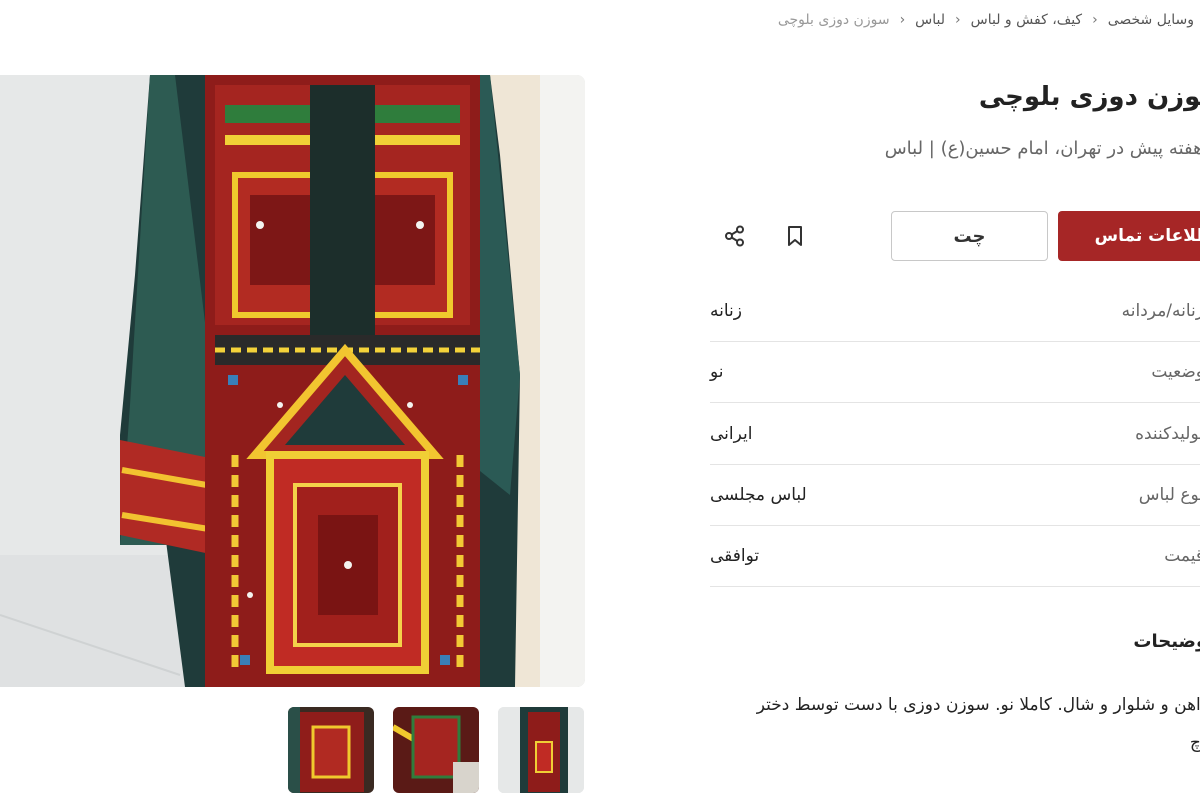 The height and width of the screenshot is (800, 1200). Describe the element at coordinates (955, 311) in the screenshot. I see `attribute-row-gender: زنانه زنانه/مردانه` at that location.